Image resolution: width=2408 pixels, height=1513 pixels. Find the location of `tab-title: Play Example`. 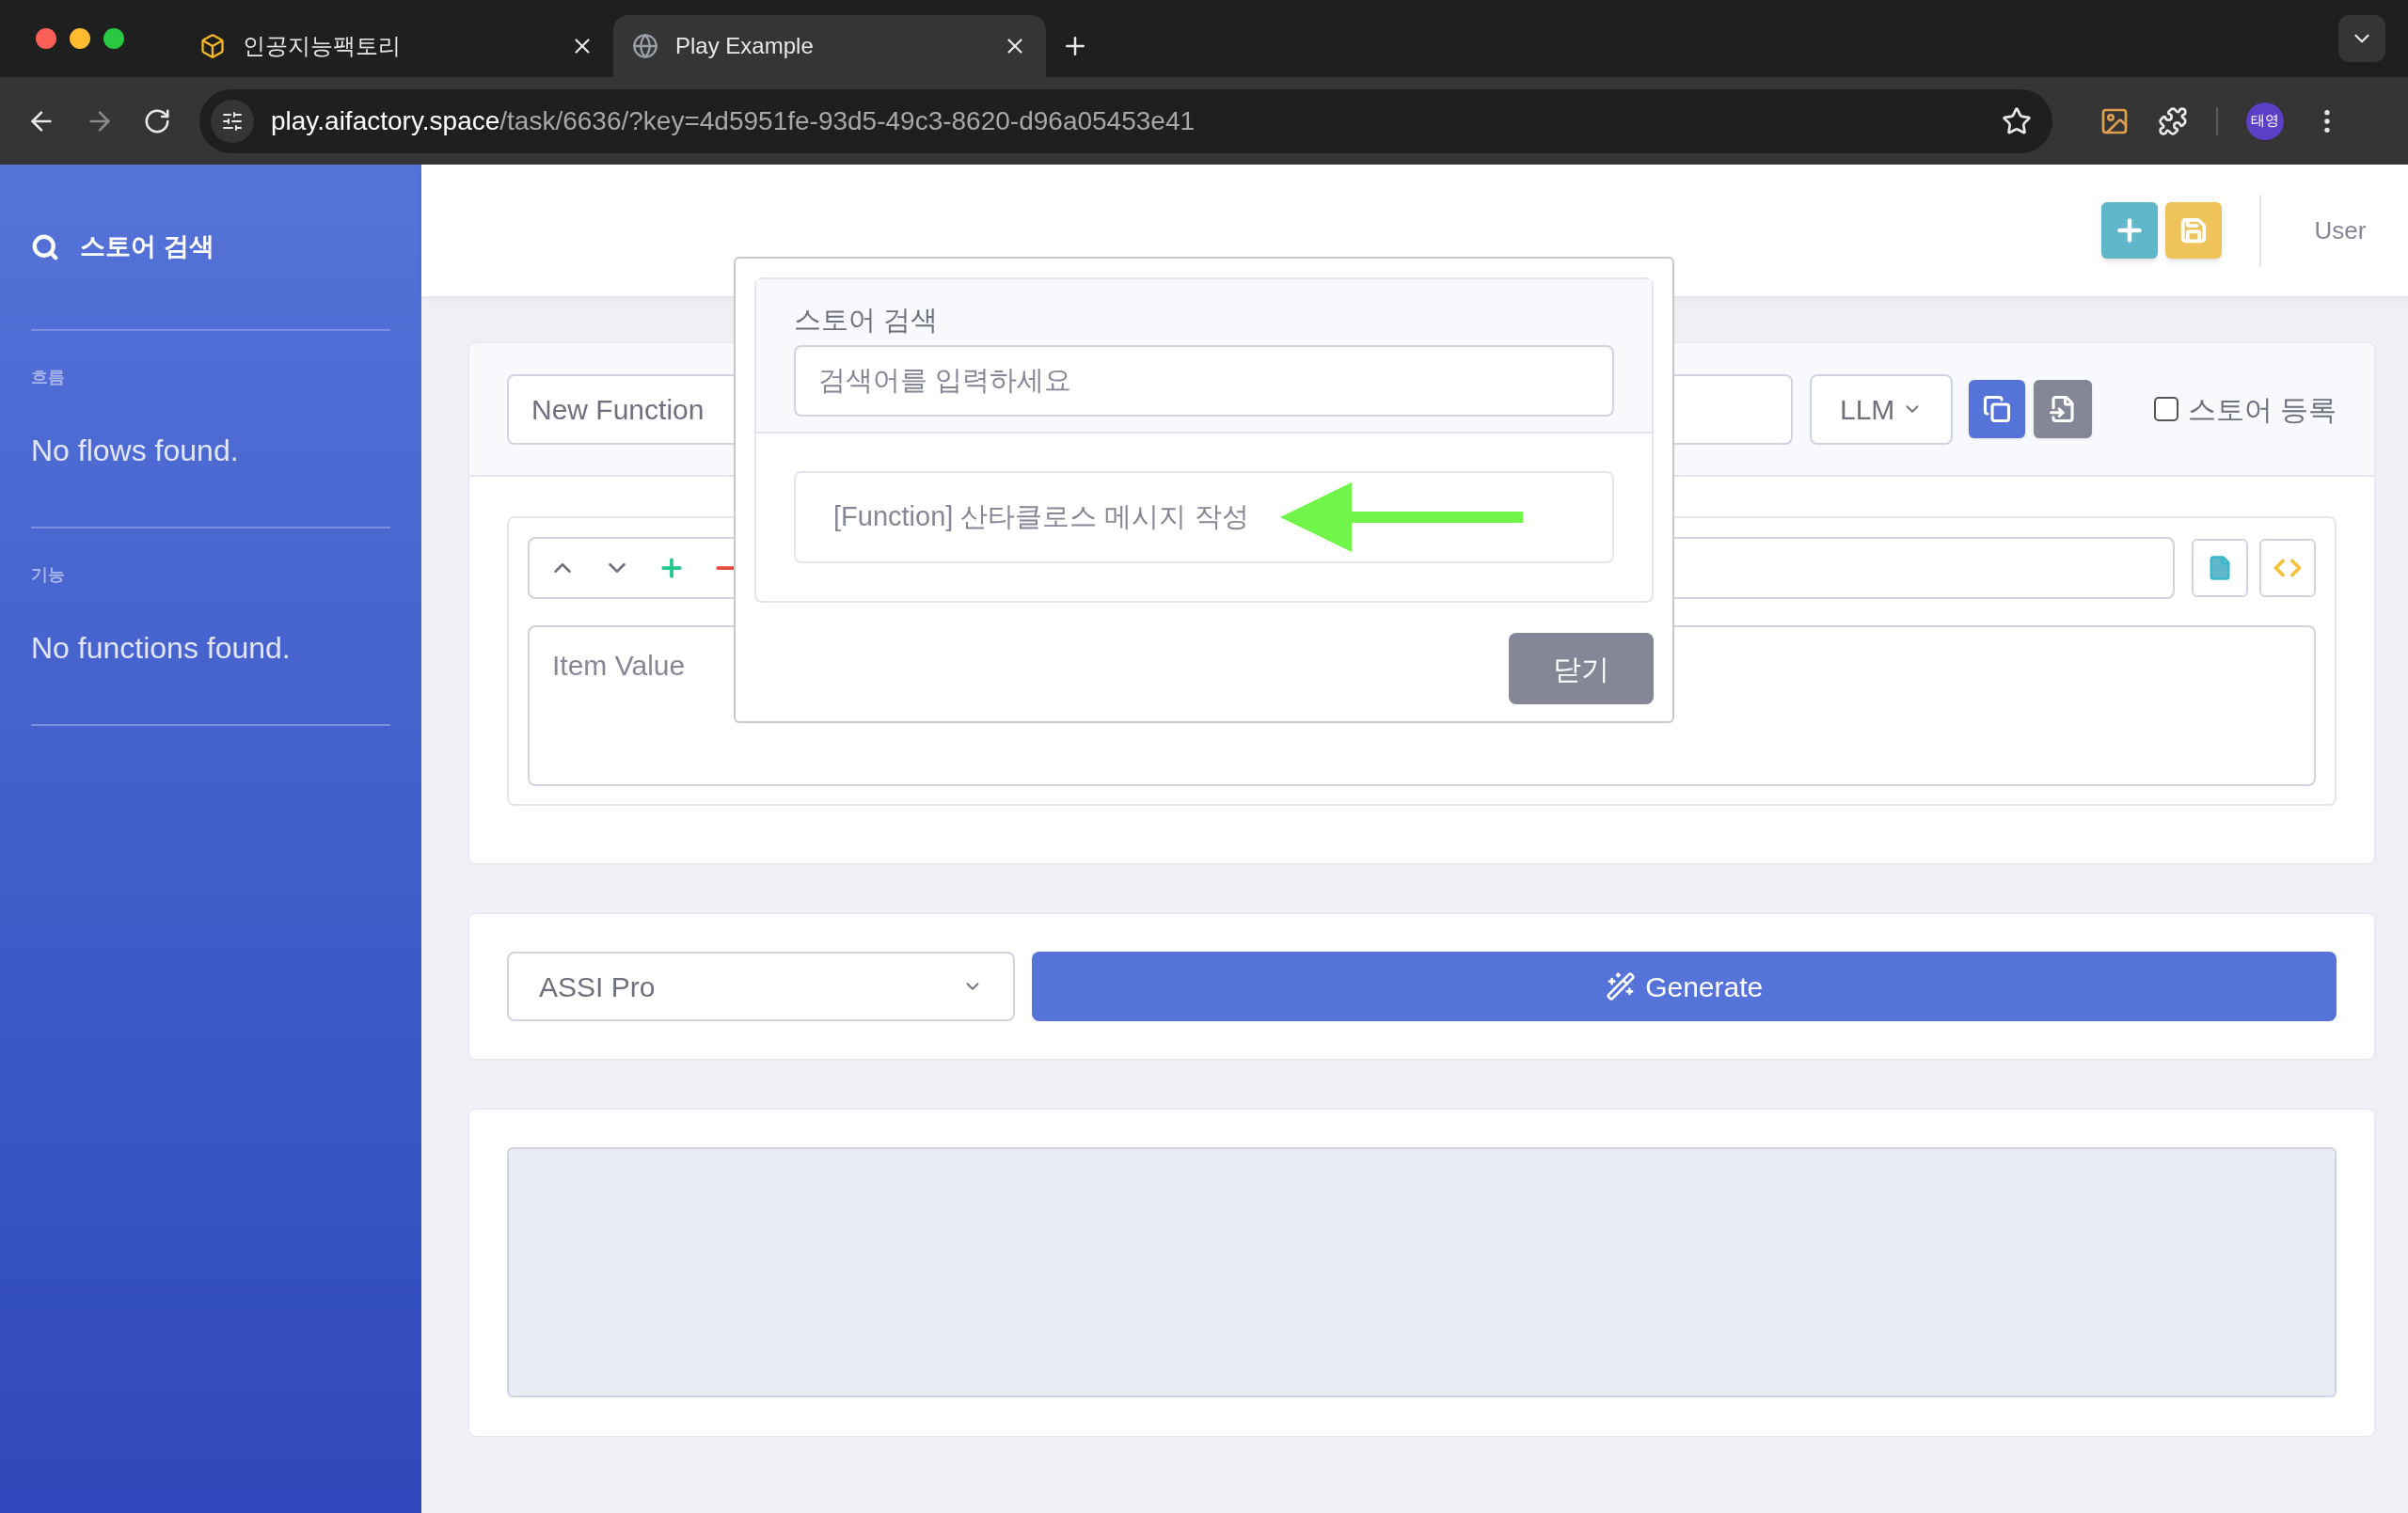

tab-title: Play Example is located at coordinates (745, 46).